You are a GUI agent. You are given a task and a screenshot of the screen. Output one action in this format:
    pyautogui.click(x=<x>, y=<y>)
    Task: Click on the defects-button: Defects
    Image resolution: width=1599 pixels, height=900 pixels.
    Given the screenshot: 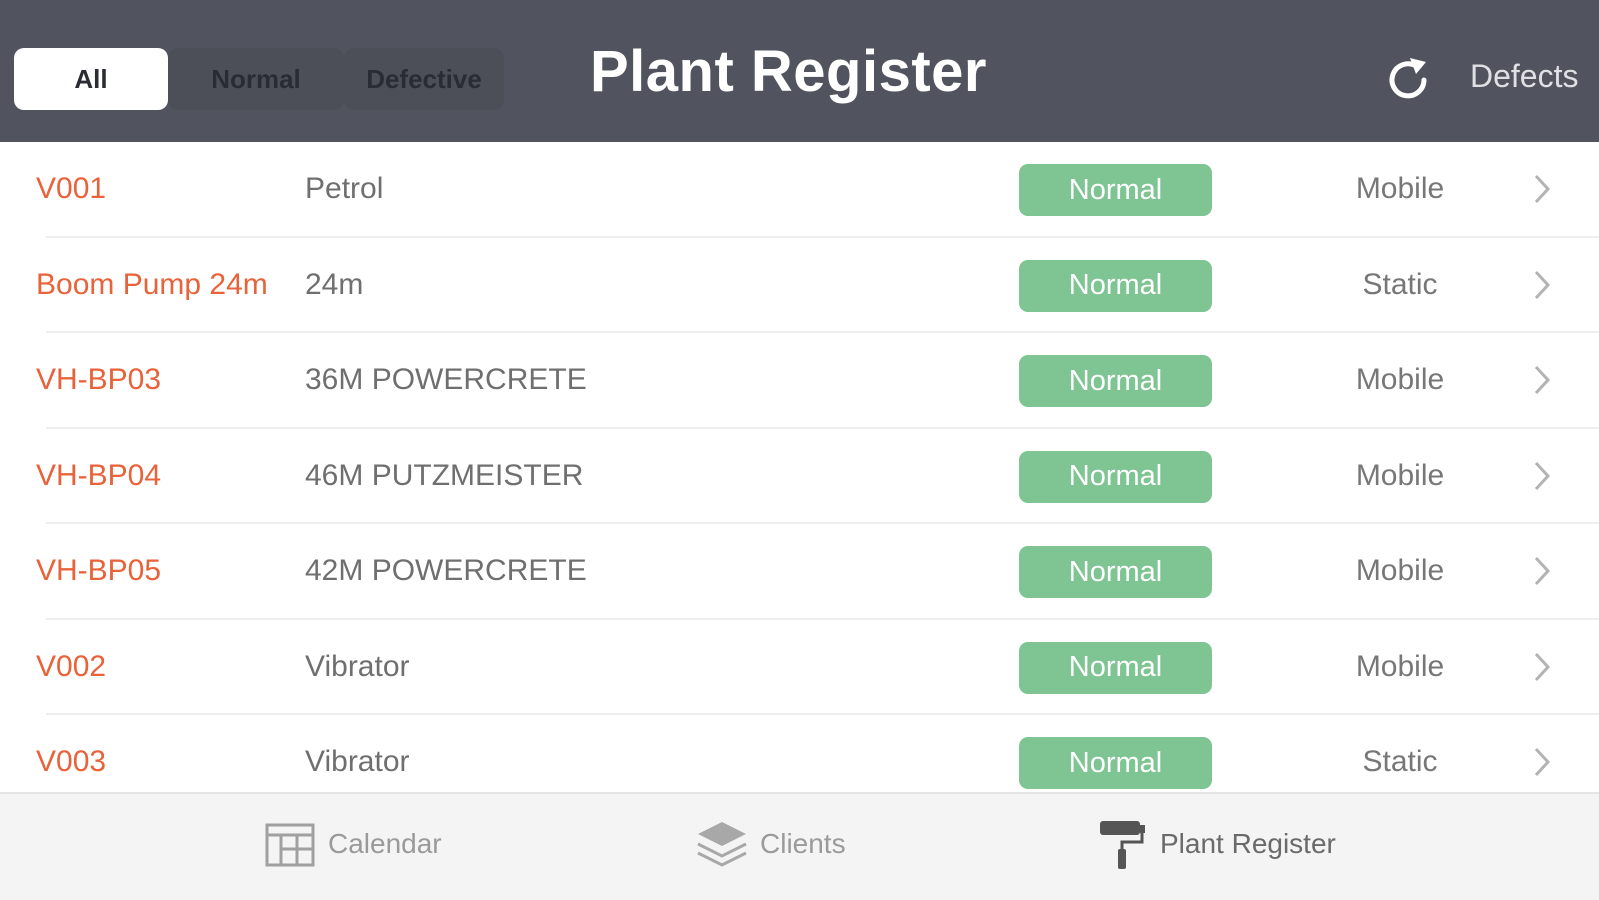 What is the action you would take?
    pyautogui.click(x=1524, y=76)
    